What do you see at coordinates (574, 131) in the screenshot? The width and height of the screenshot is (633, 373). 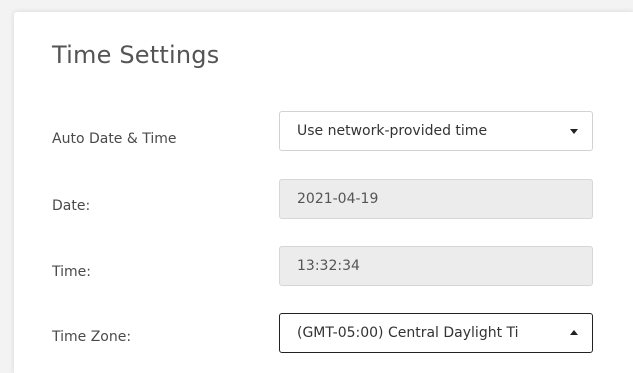 I see `chevron-down-icon` at bounding box center [574, 131].